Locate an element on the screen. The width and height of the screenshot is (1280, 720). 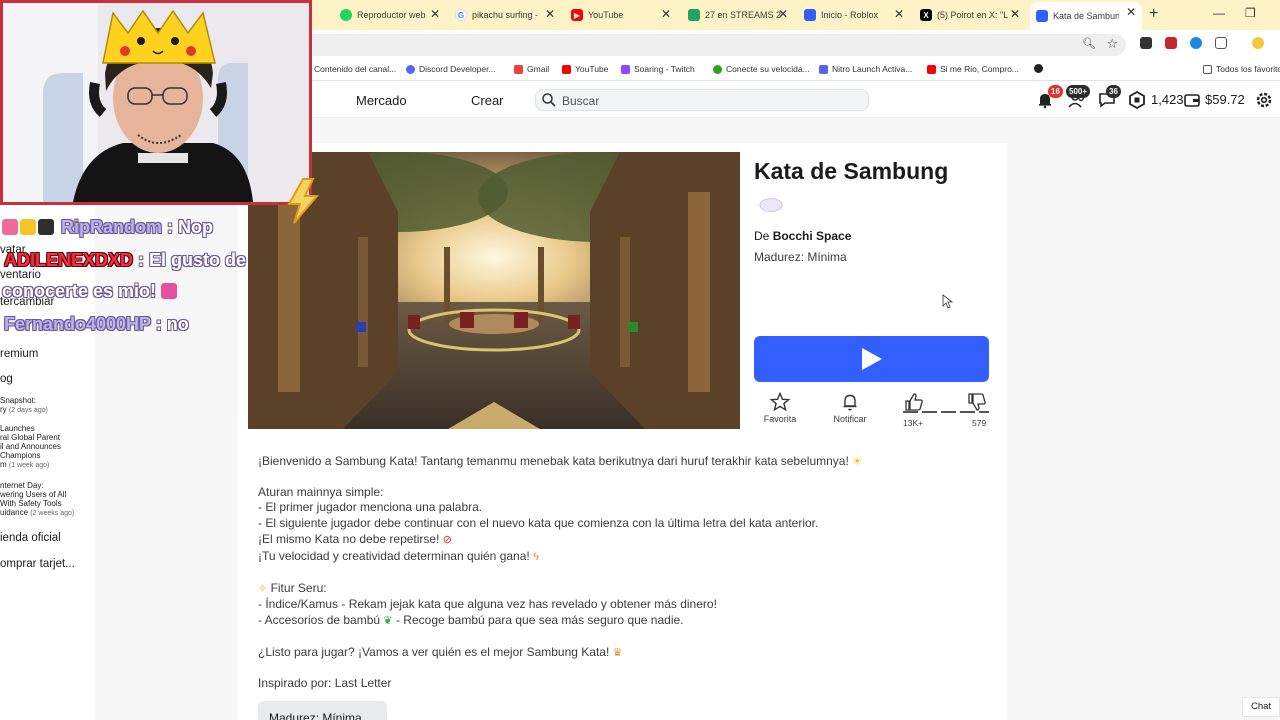
creator-link: Bocchi Space is located at coordinates (812, 236).